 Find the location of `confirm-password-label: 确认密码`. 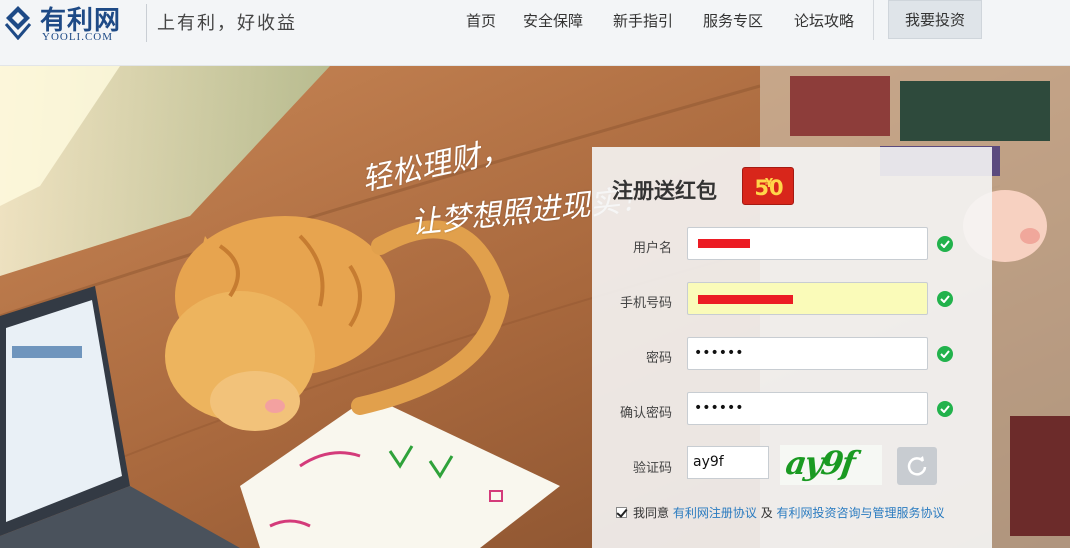

confirm-password-label: 确认密码 is located at coordinates (645, 413).